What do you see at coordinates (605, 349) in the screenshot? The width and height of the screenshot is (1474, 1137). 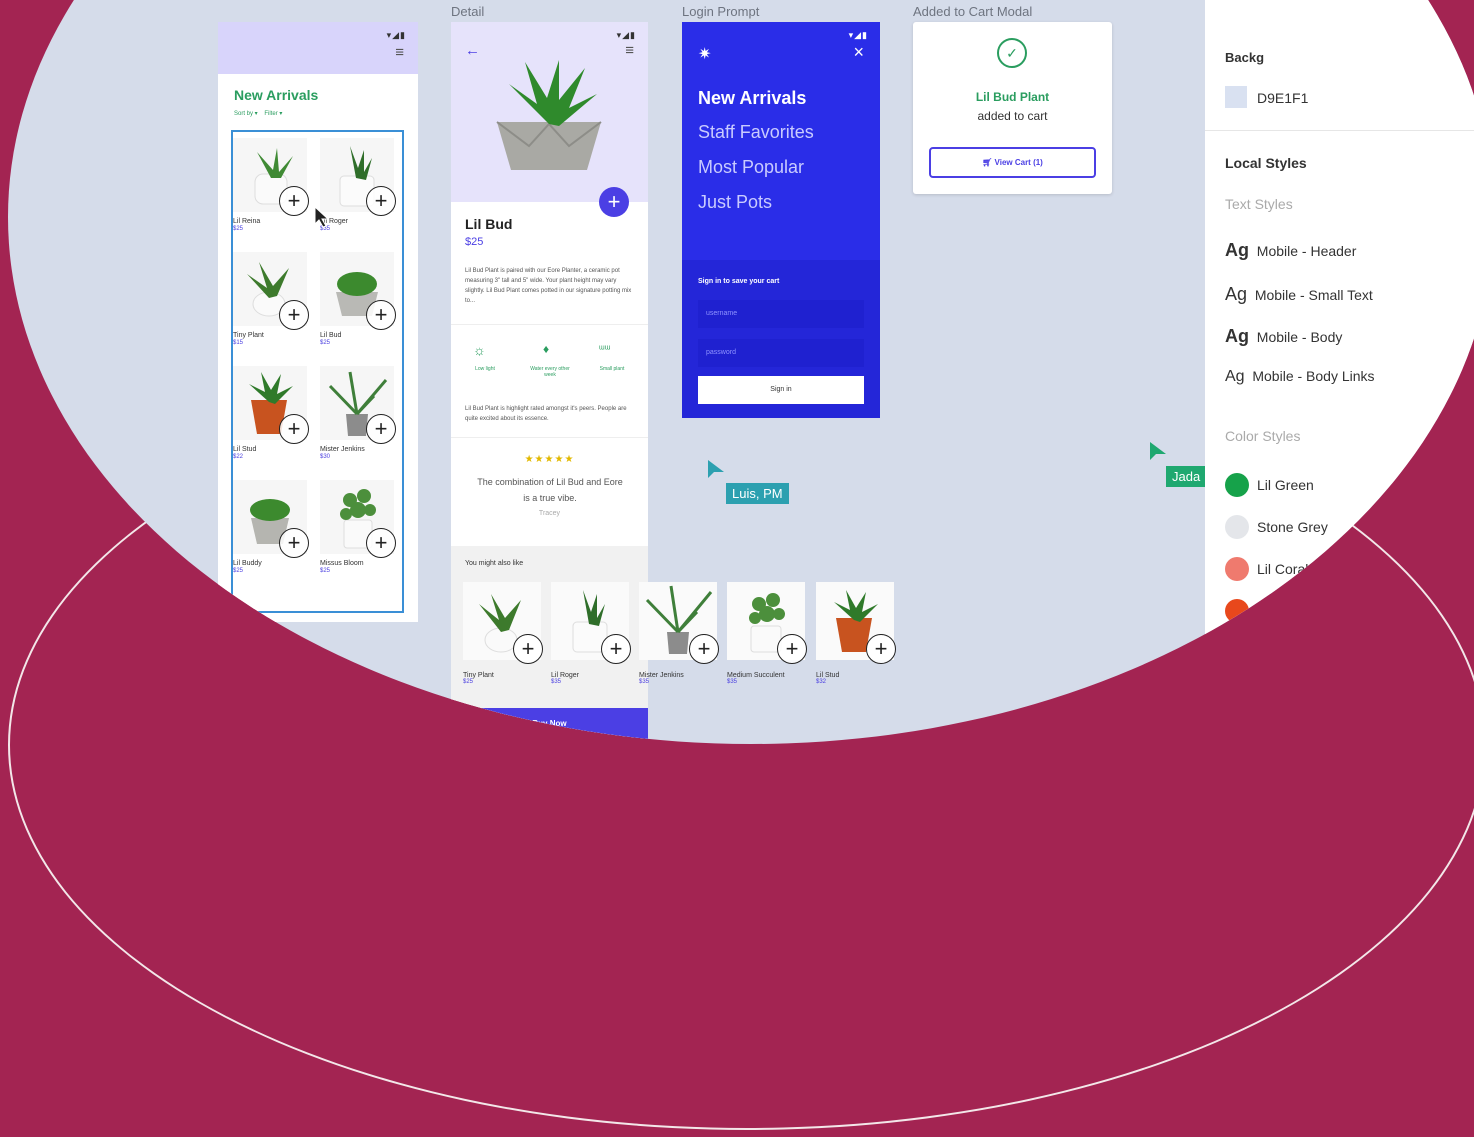 I see `grass-icon: ᵚᵚ` at bounding box center [605, 349].